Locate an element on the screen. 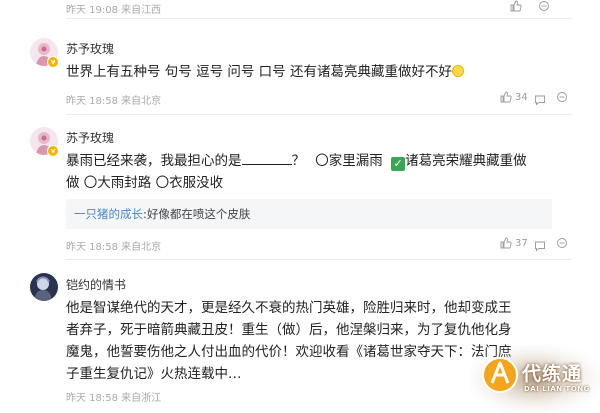  like-button is located at coordinates (516, 6).